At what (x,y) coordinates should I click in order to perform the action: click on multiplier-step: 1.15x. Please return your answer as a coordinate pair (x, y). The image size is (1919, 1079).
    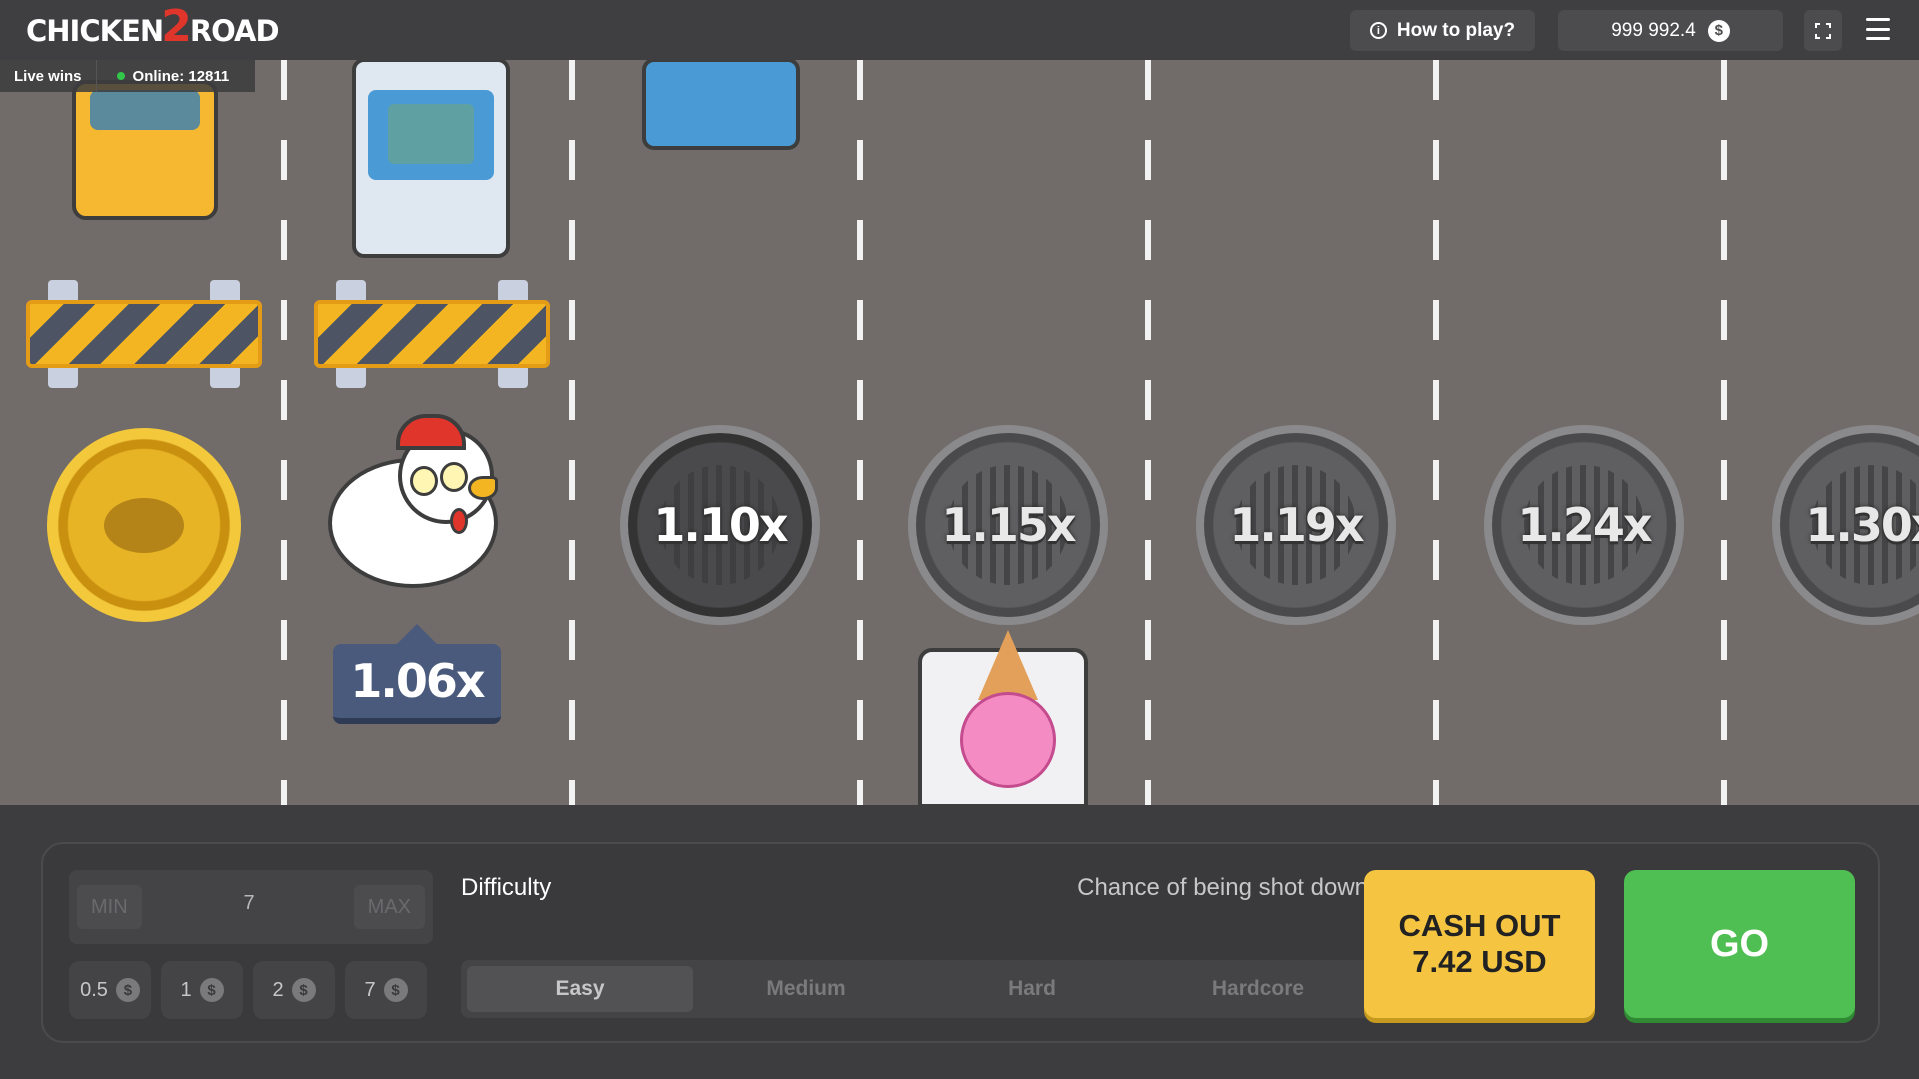
    Looking at the image, I should click on (1008, 525).